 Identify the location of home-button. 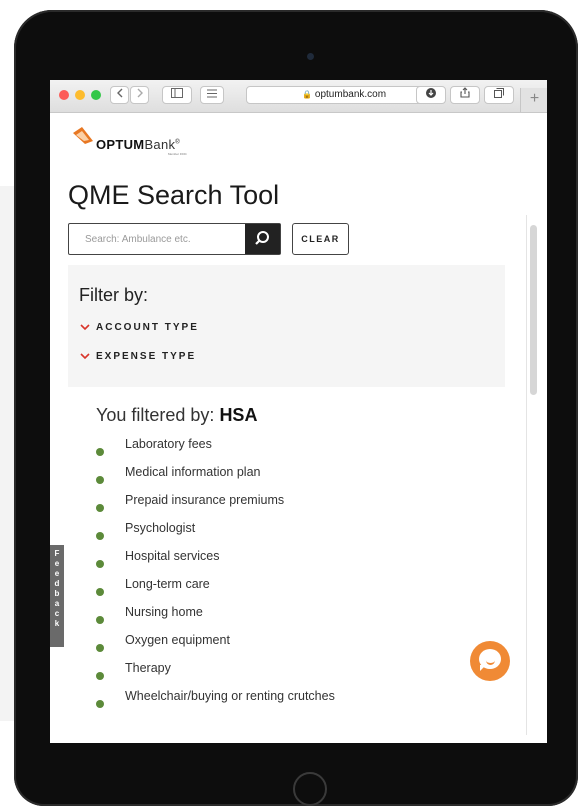
(310, 789).